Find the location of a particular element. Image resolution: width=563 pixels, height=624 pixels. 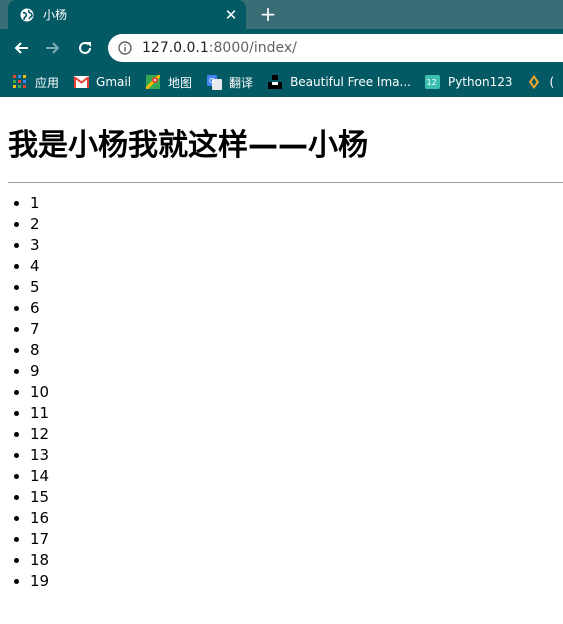

arrow-right-icon is located at coordinates (53, 48).